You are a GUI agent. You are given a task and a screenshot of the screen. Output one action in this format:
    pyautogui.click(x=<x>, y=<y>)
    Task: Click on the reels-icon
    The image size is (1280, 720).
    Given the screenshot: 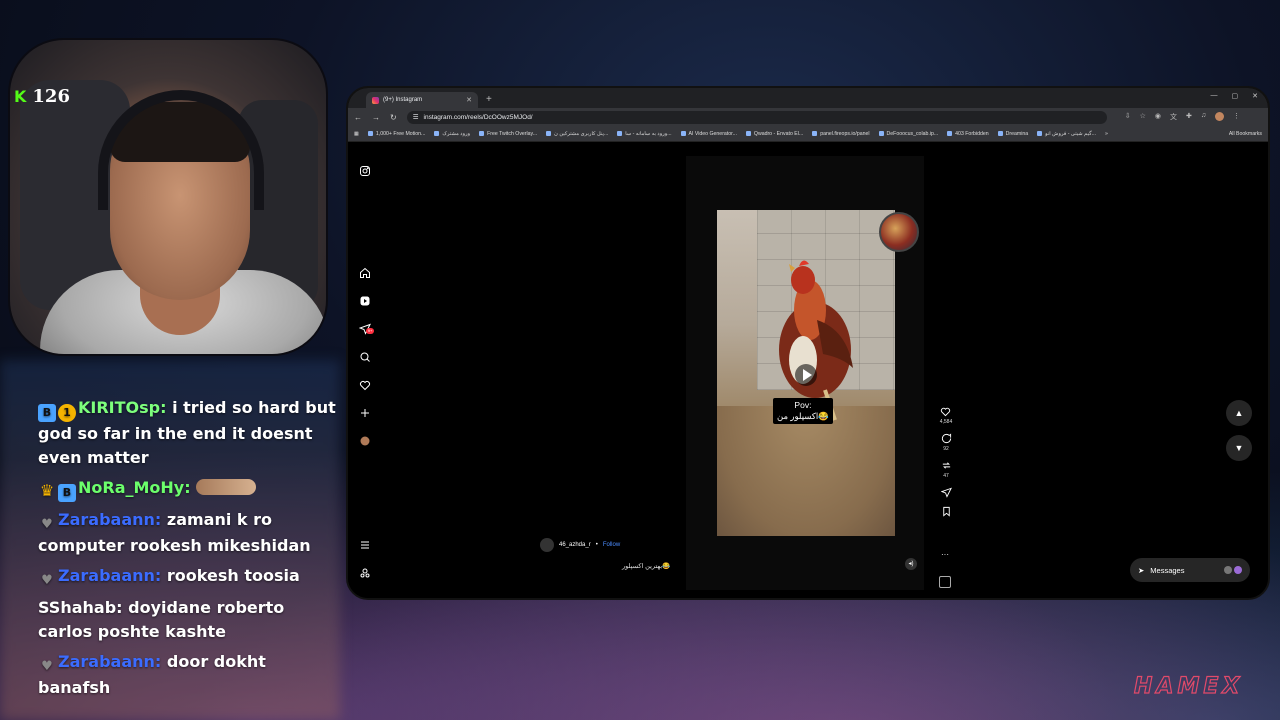 What is the action you would take?
    pyautogui.click(x=365, y=301)
    